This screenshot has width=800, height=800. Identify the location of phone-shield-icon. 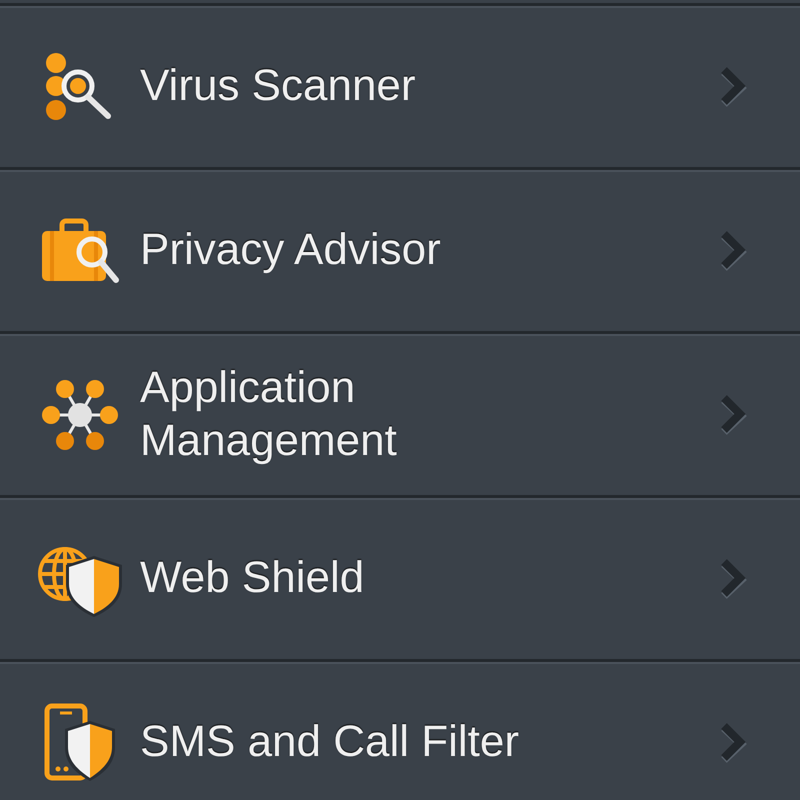
(80, 742).